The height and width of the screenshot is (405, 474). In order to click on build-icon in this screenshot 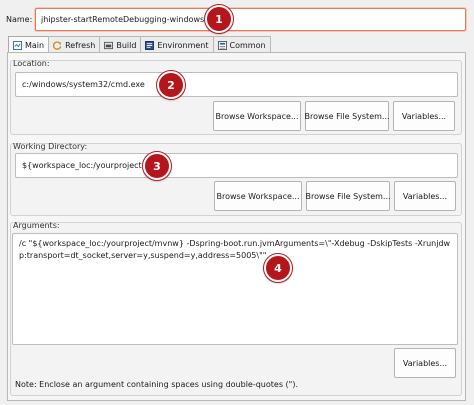, I will do `click(109, 45)`.